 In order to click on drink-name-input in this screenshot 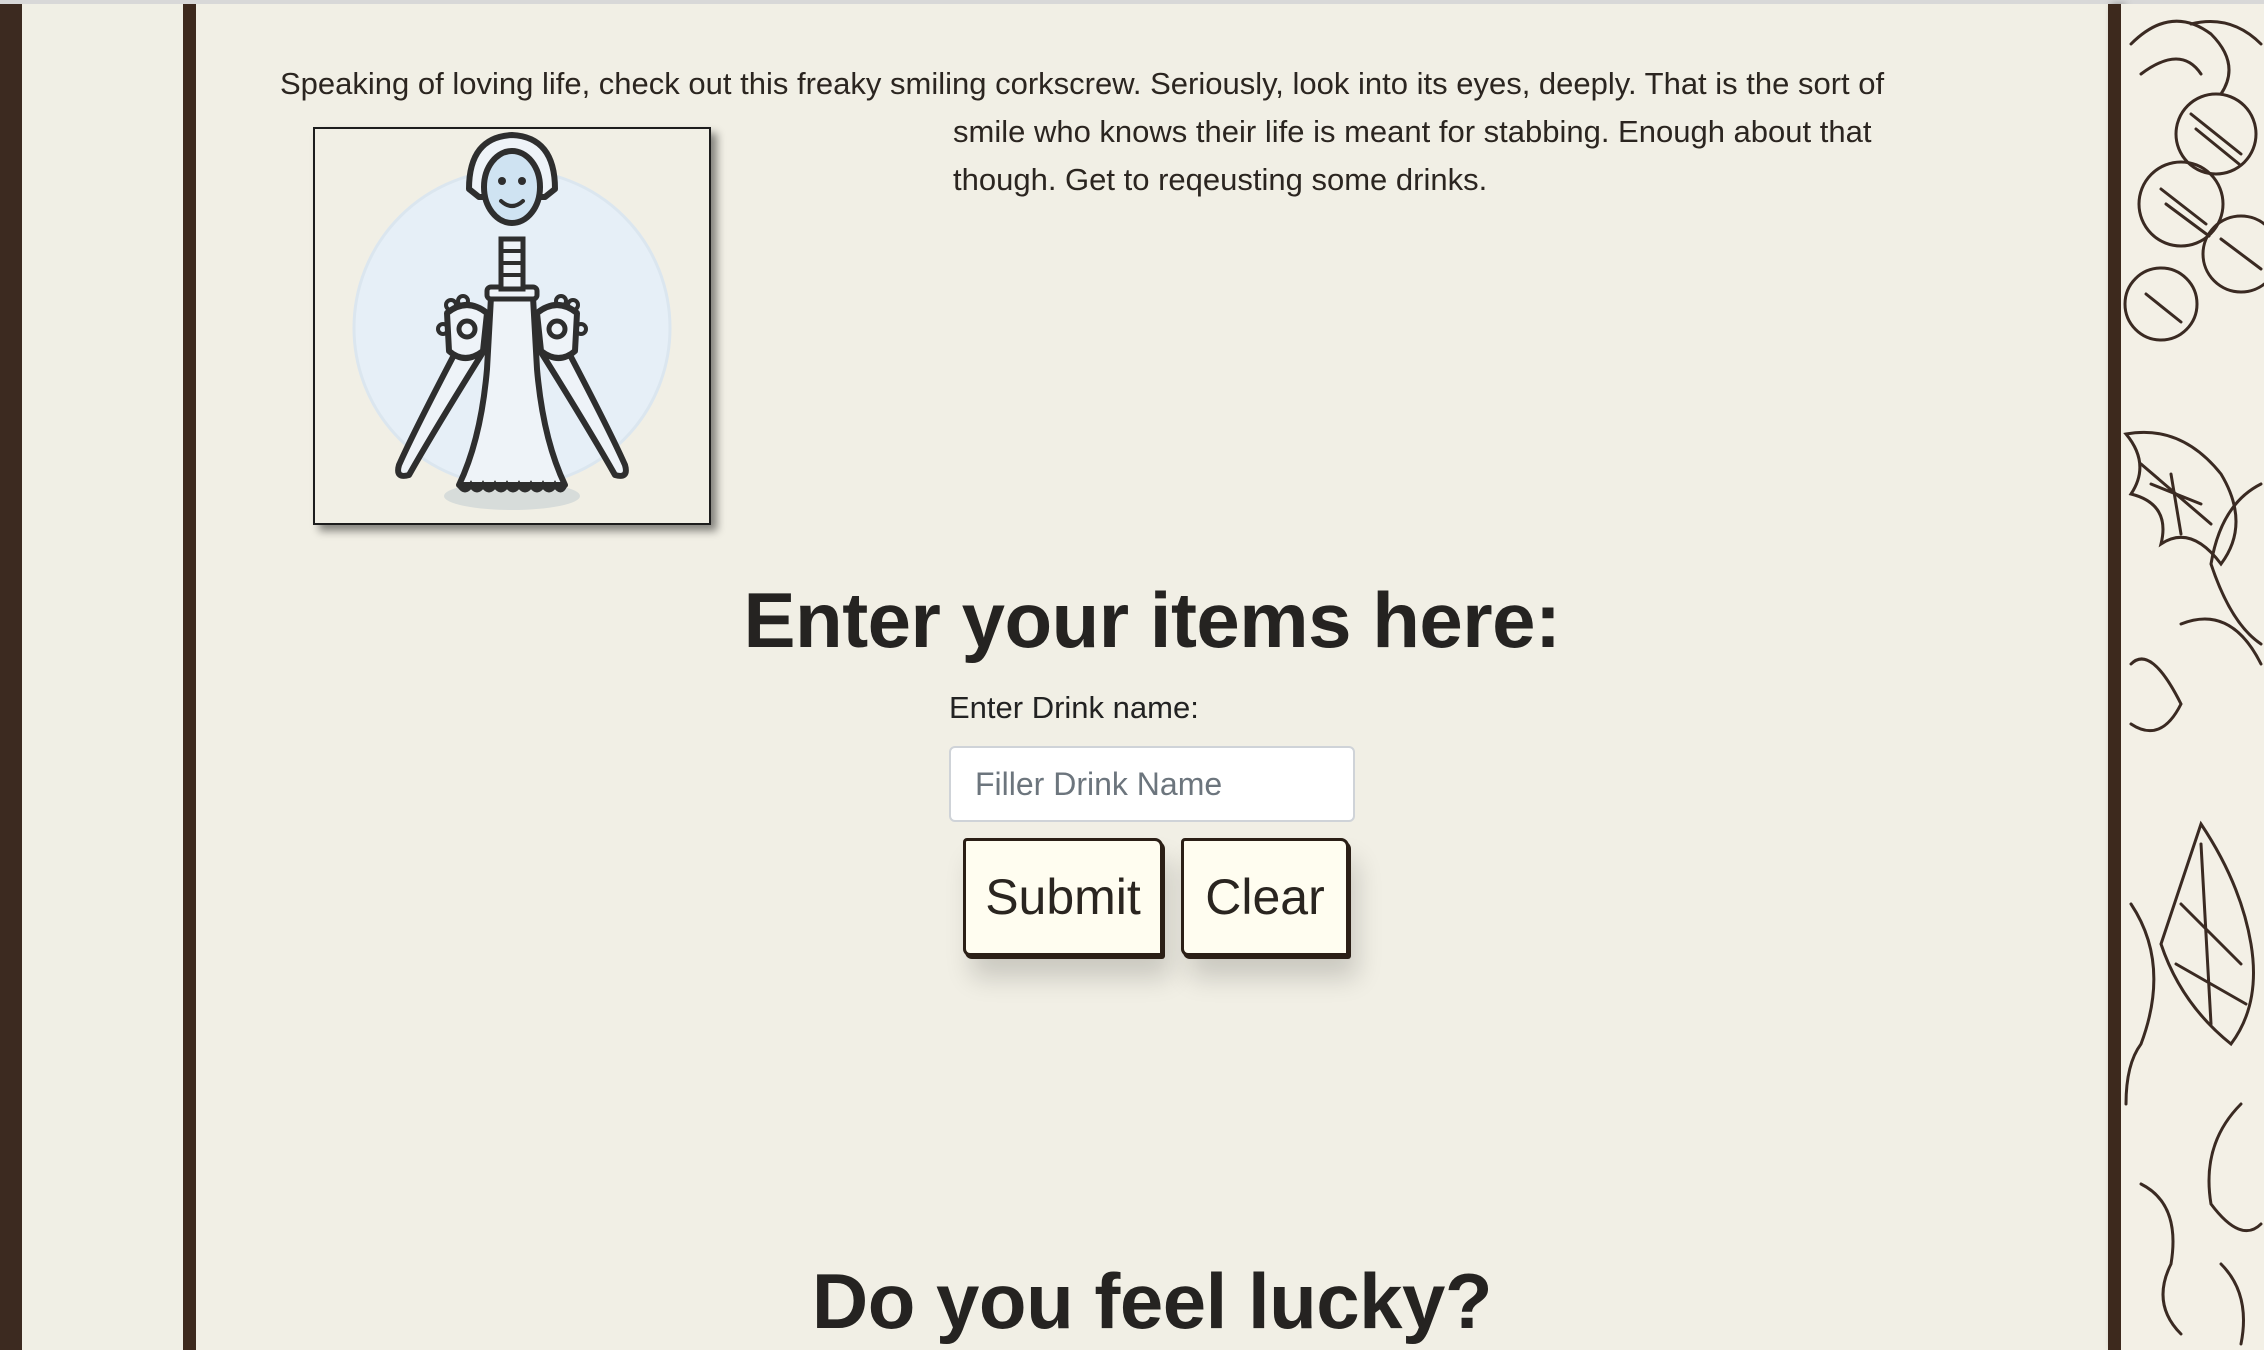, I will do `click(1152, 784)`.